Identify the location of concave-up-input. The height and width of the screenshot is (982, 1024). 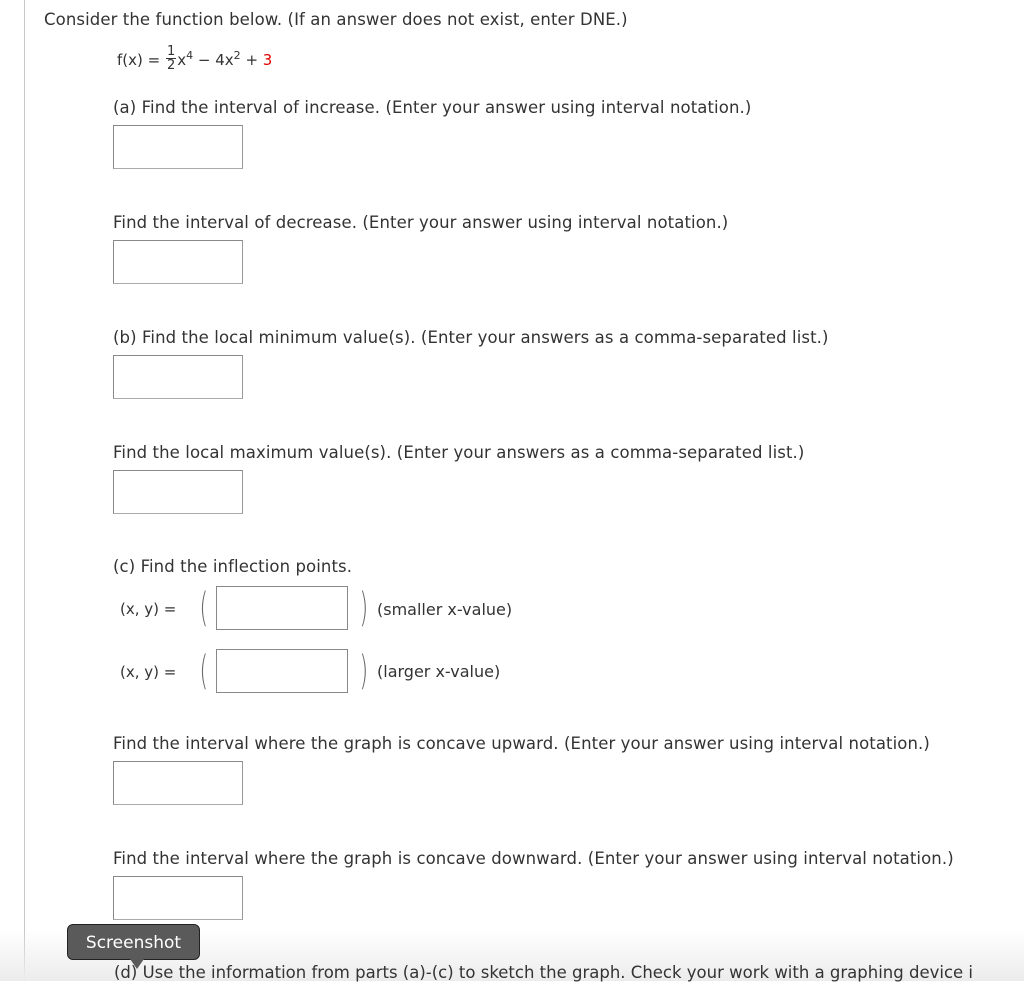
(178, 783).